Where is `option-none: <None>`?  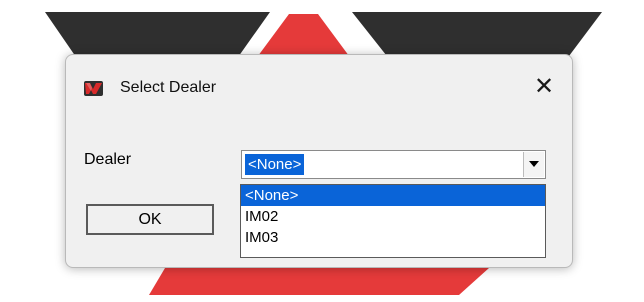
option-none: <None> is located at coordinates (393, 195).